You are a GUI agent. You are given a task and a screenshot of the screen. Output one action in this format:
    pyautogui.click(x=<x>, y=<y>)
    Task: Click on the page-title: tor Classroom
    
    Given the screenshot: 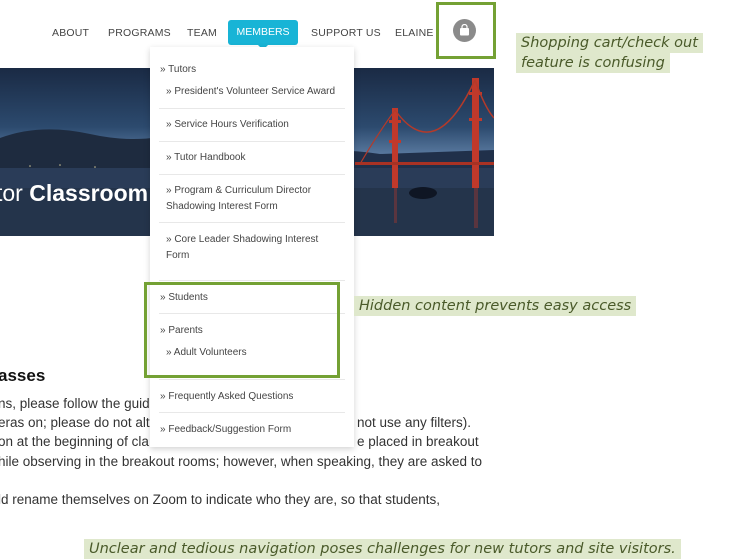 What is the action you would take?
    pyautogui.click(x=74, y=193)
    